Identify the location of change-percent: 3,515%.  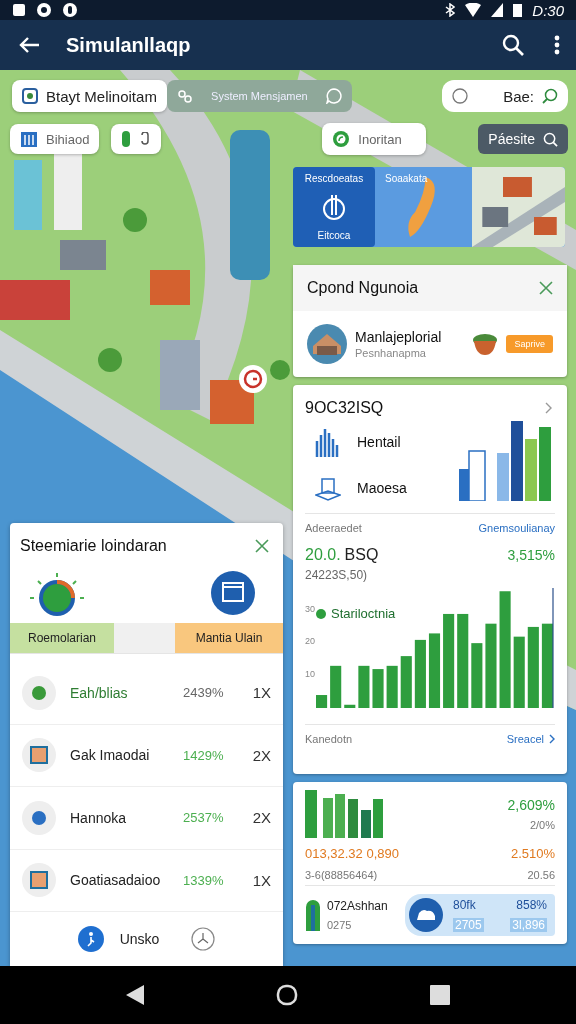
(531, 555).